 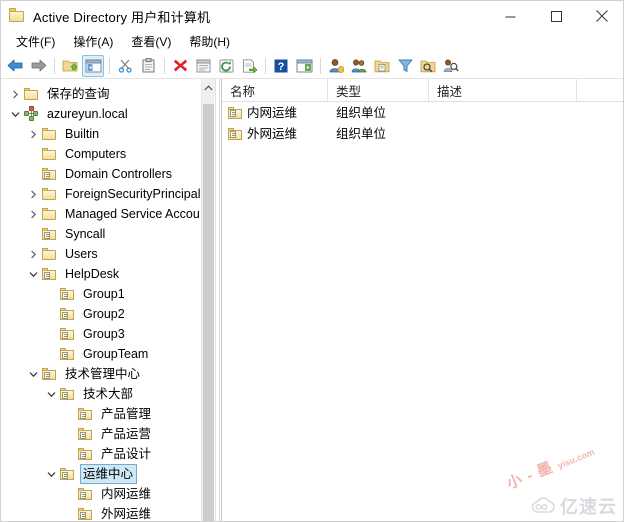 I want to click on menu-view: 查看(V), so click(x=151, y=42).